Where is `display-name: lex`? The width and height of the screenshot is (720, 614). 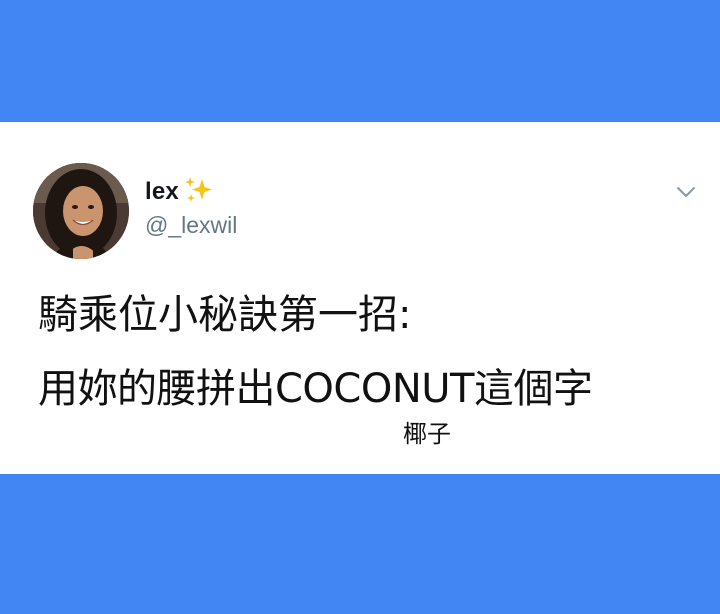
display-name: lex is located at coordinates (162, 192).